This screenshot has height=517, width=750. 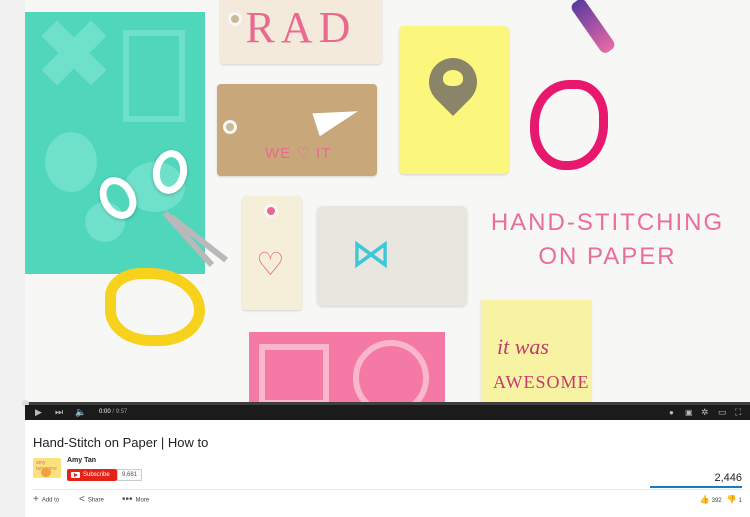 What do you see at coordinates (454, 100) in the screenshot?
I see `yellow-card` at bounding box center [454, 100].